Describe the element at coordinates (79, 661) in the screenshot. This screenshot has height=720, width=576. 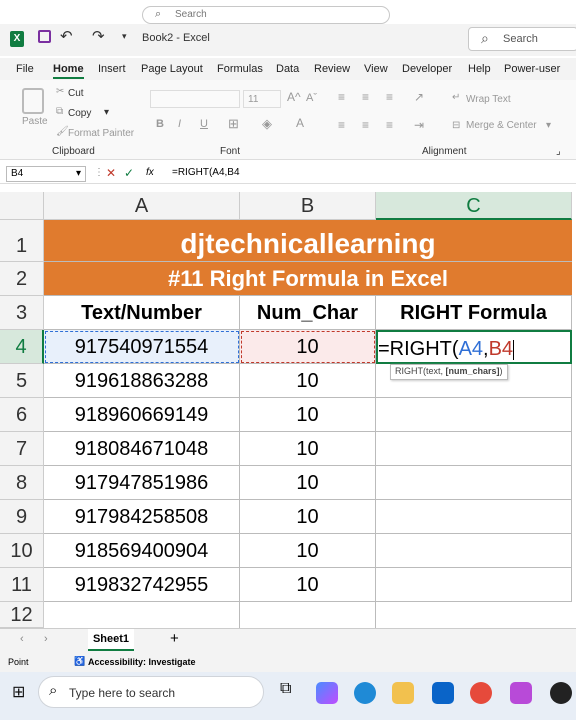
I see `accessibility-icon: ♿` at that location.